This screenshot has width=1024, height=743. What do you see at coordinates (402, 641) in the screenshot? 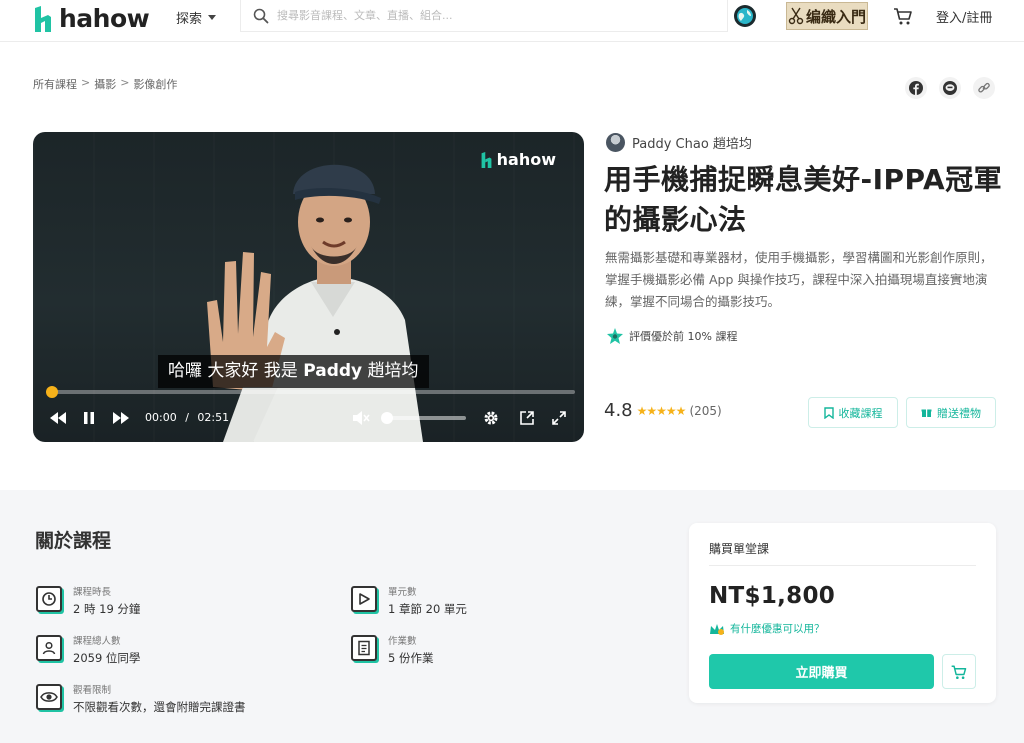
I see `stat-label: 作業數` at bounding box center [402, 641].